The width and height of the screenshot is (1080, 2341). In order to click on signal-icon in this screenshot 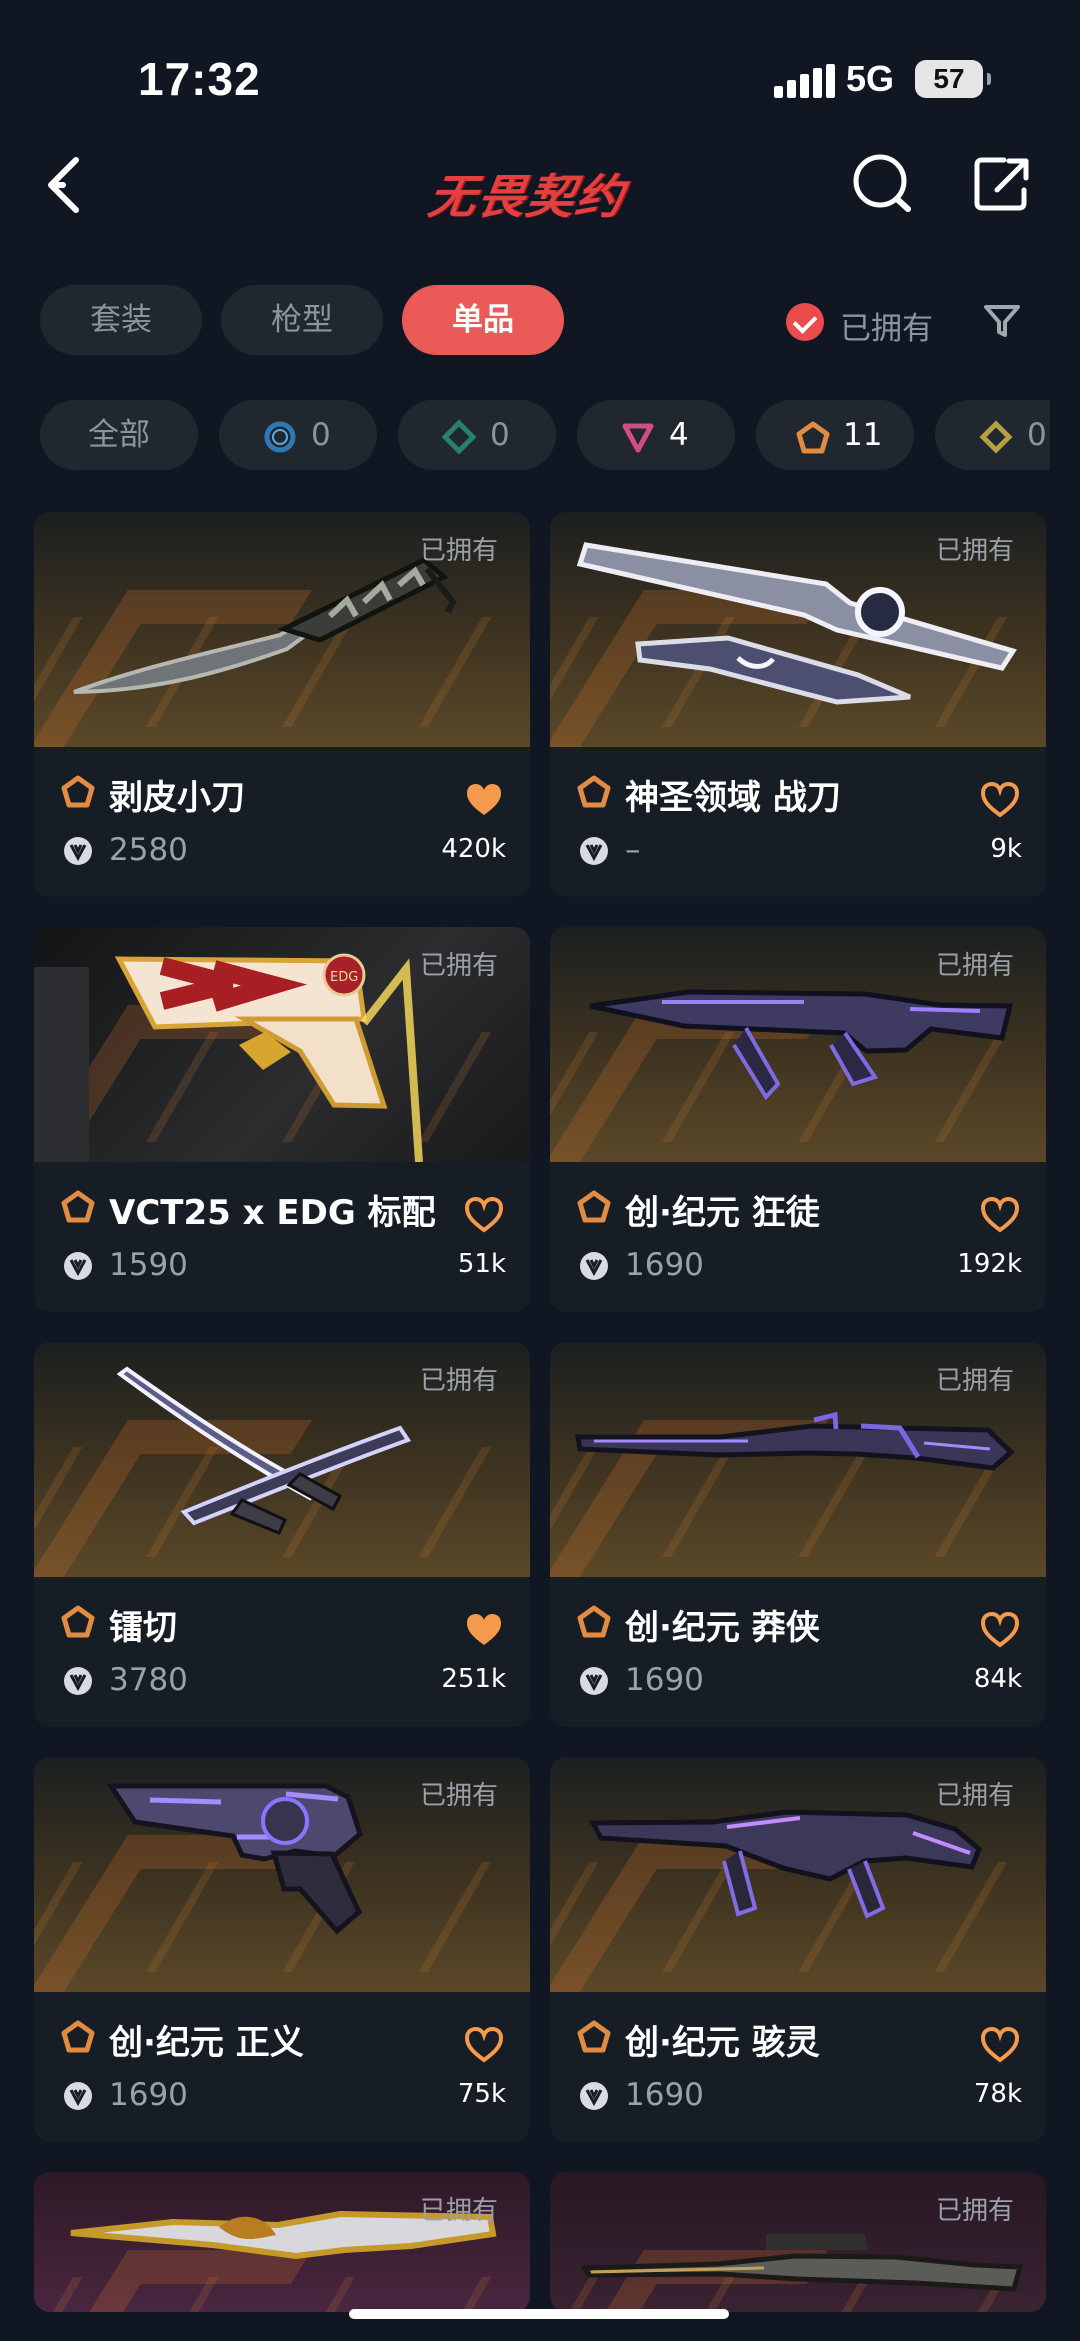, I will do `click(804, 81)`.